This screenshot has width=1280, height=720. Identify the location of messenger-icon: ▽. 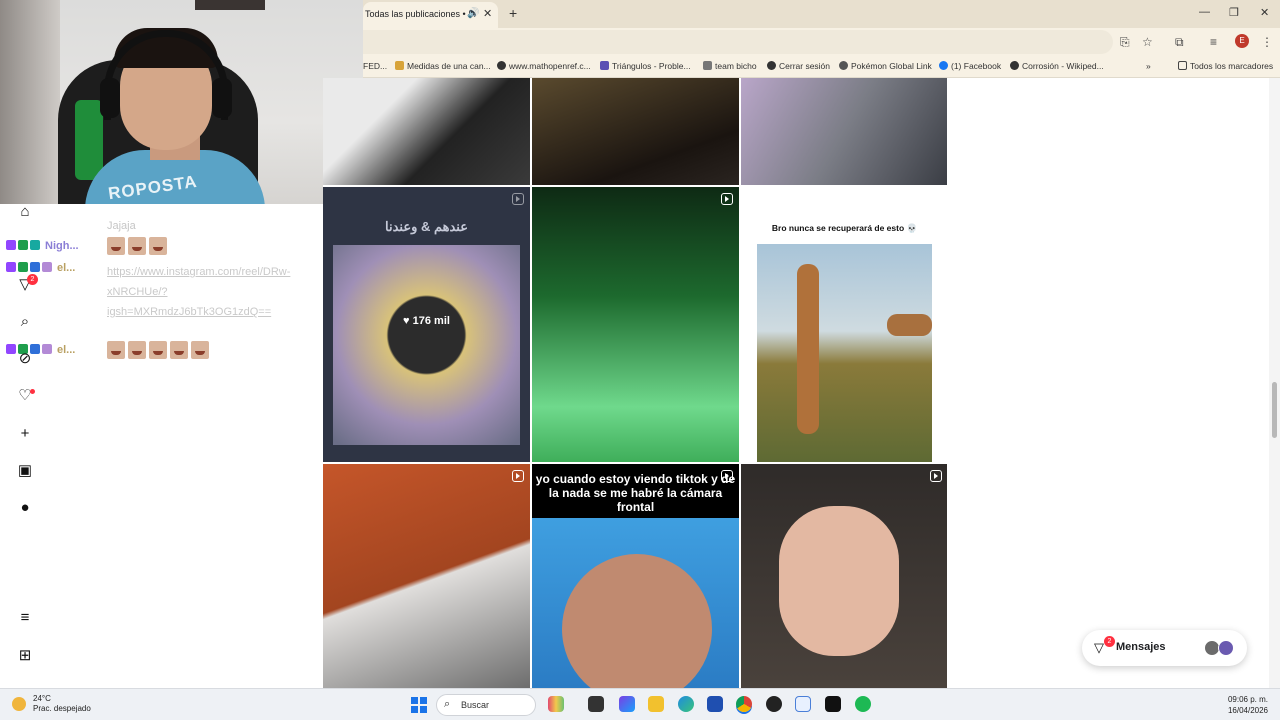
(1099, 647).